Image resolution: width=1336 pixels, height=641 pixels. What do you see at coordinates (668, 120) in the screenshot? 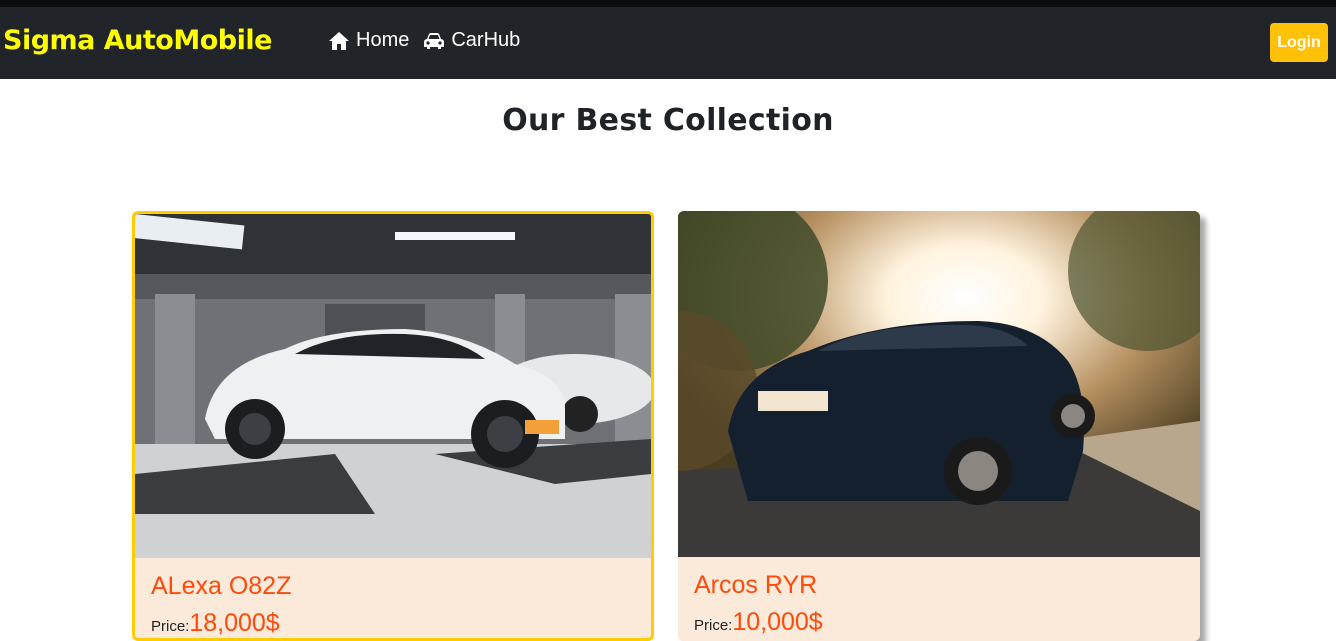
I see `page-title: Our Best Collection` at bounding box center [668, 120].